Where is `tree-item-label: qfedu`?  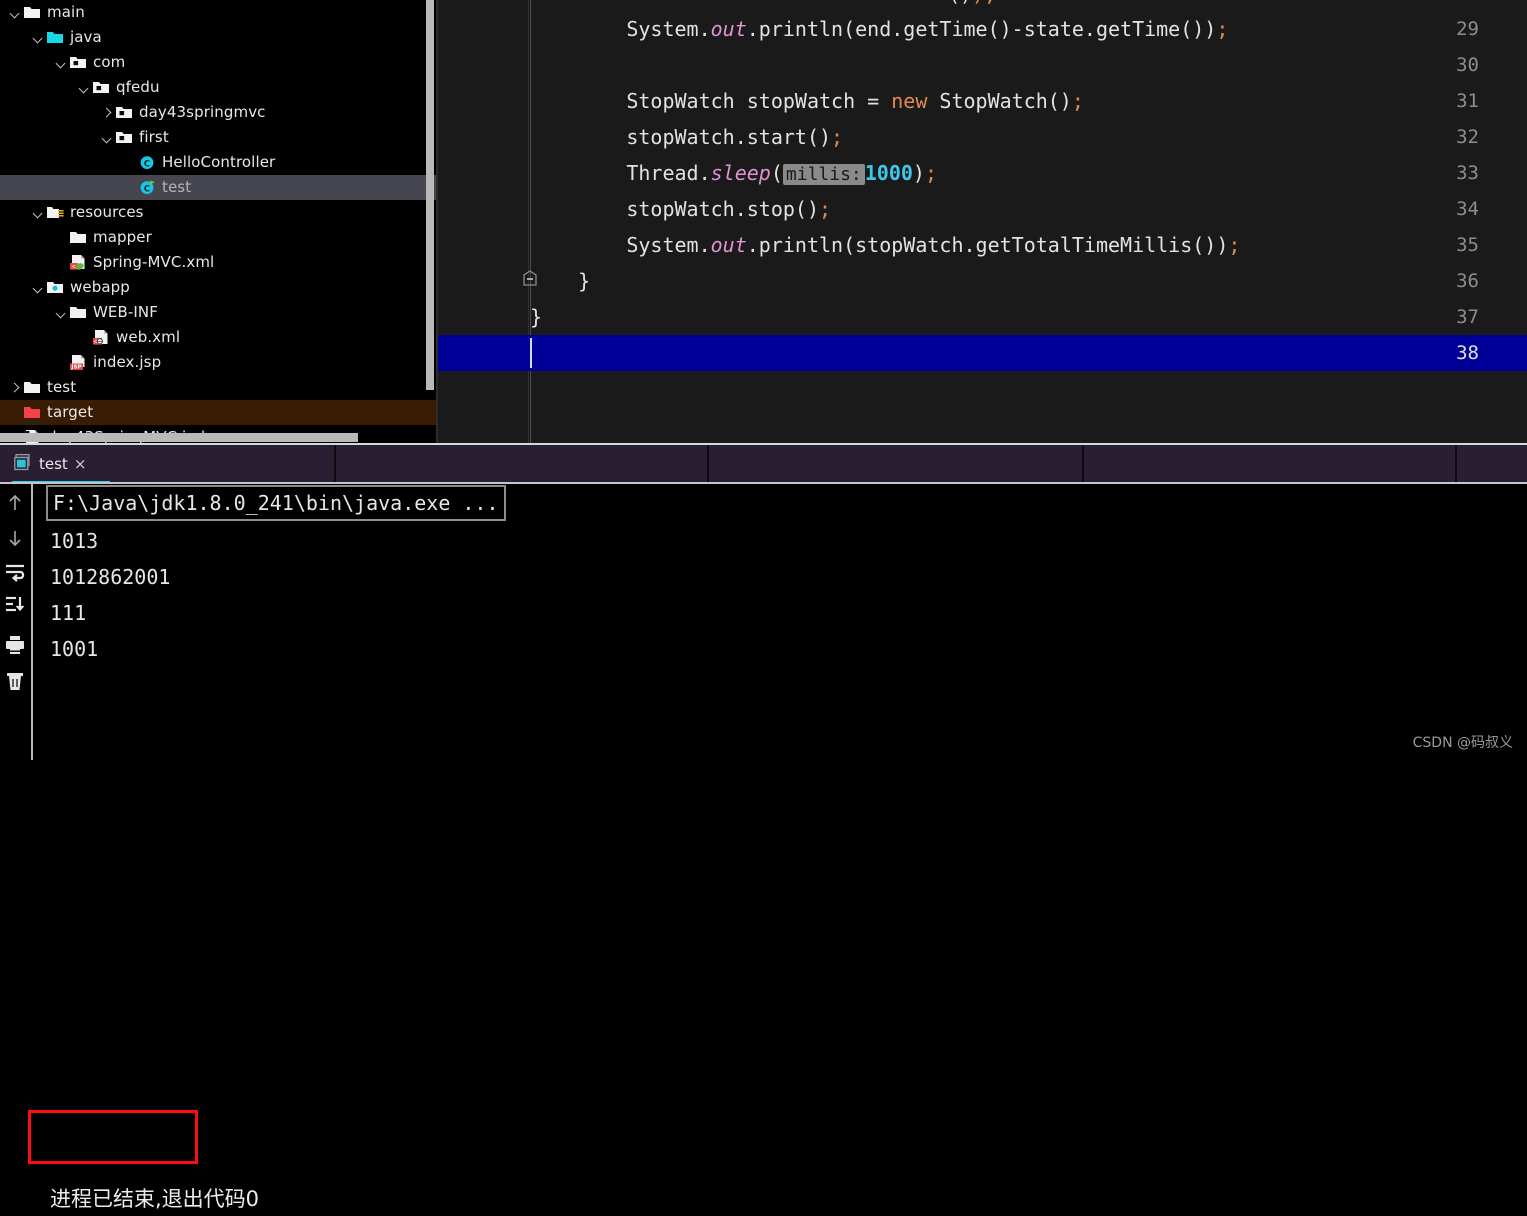
tree-item-label: qfedu is located at coordinates (138, 87).